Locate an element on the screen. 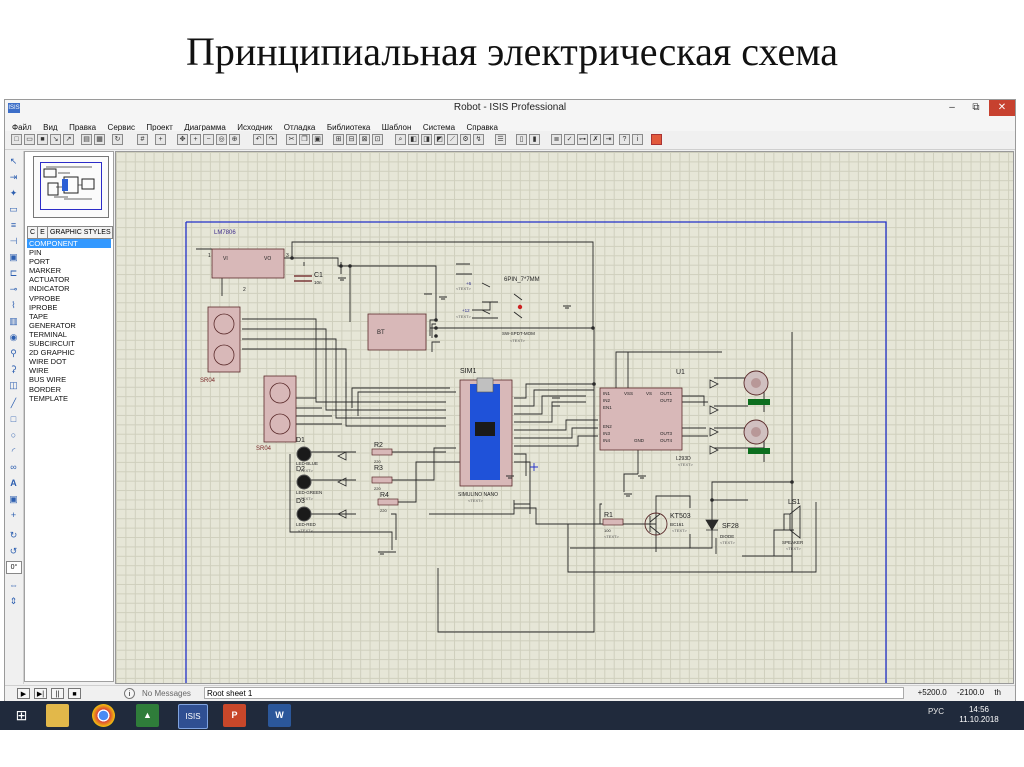  gerber-icon: ✗ is located at coordinates (595, 139).